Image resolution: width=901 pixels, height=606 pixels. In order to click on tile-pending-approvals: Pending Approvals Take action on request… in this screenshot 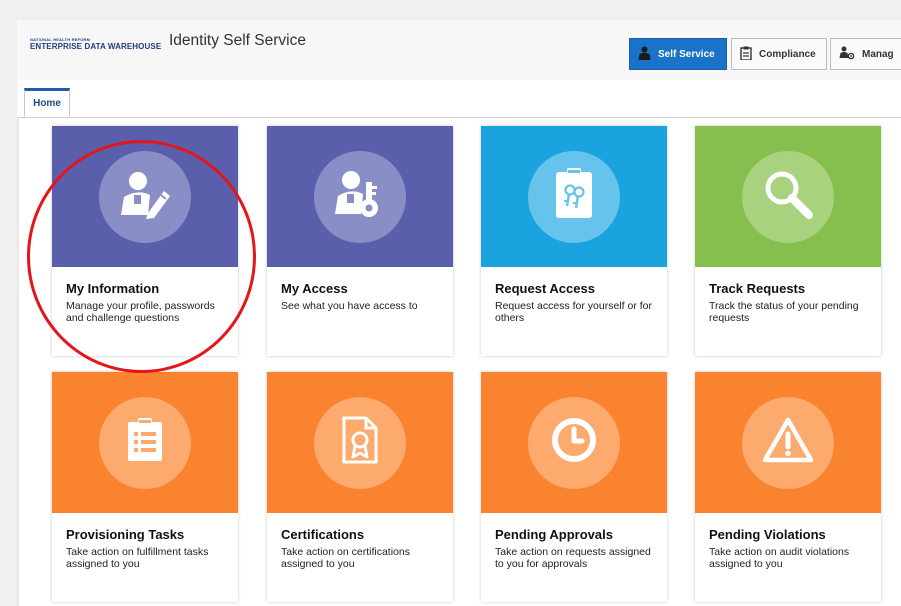, I will do `click(574, 487)`.